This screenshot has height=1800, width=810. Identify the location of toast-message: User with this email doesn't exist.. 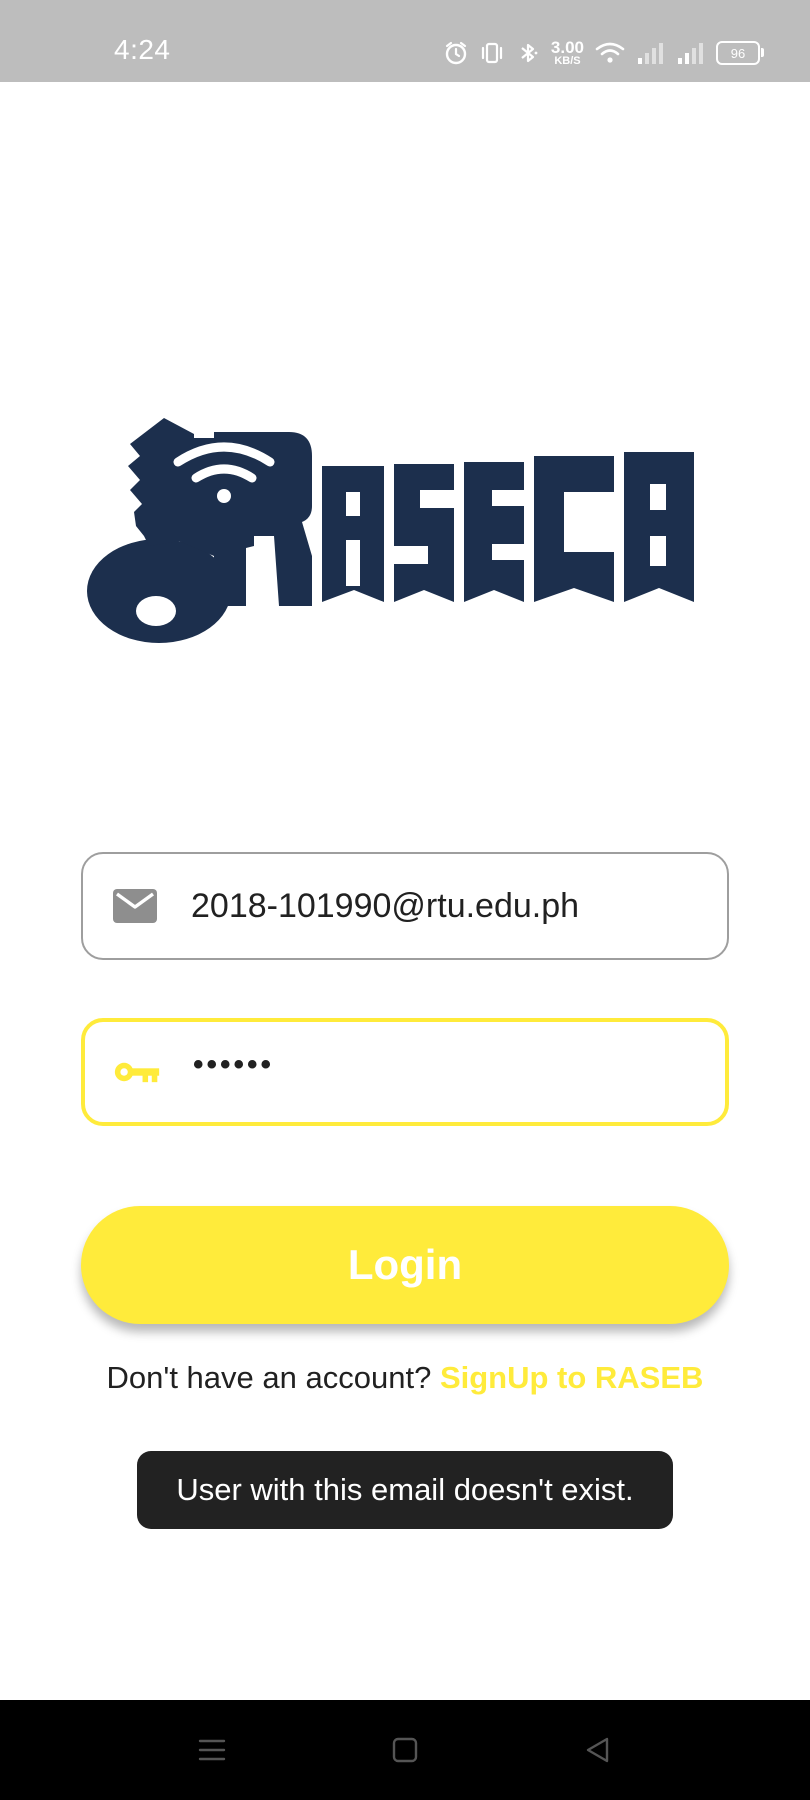
(405, 1489).